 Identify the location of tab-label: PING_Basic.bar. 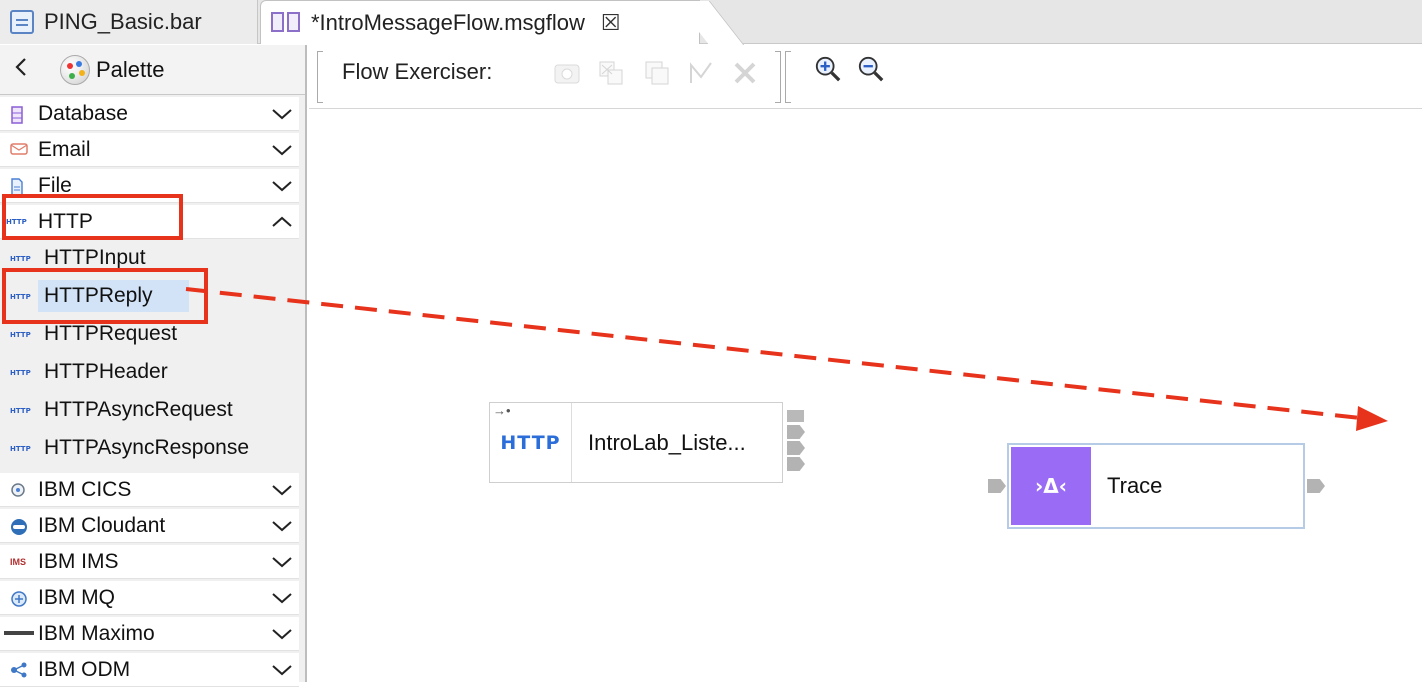
(123, 21).